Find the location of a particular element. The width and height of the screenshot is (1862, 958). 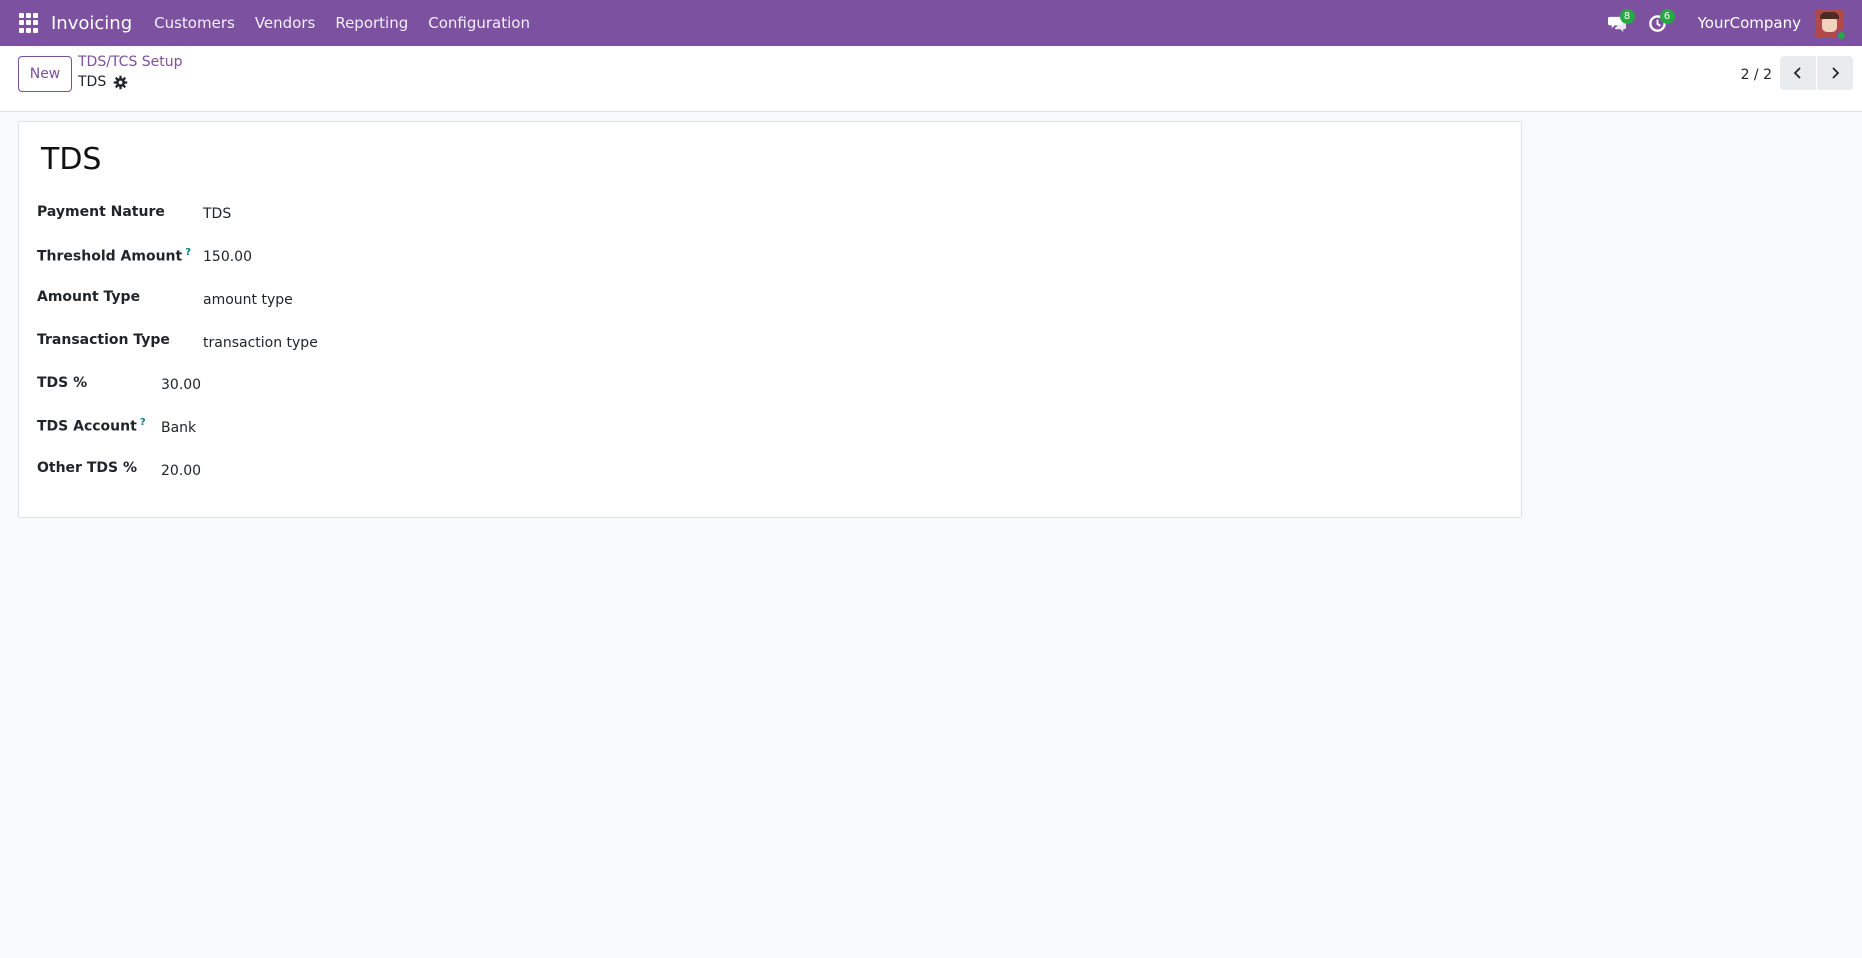

control-panel: New TDS/TCS Setup TDS 2 / 2 is located at coordinates (931, 79).